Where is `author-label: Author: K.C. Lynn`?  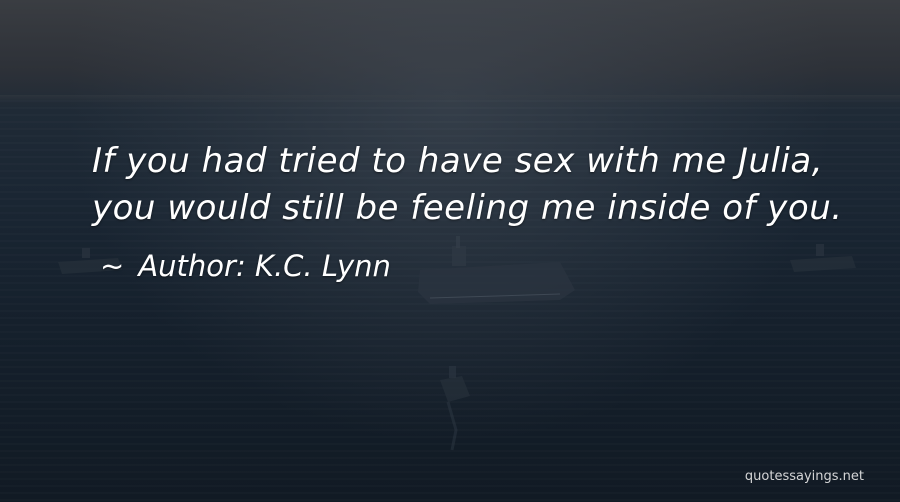
author-label: Author: K.C. Lynn is located at coordinates (264, 266).